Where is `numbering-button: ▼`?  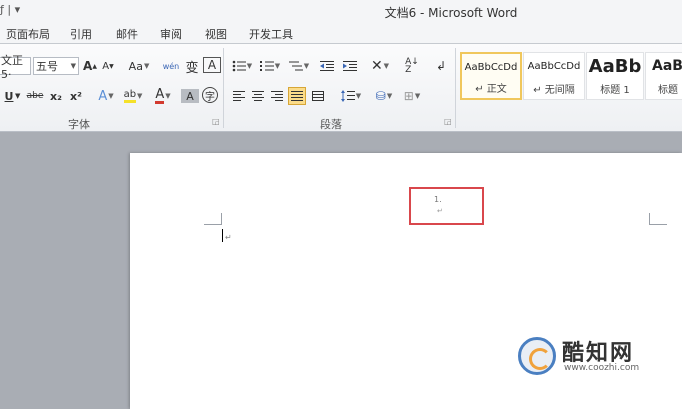
numbering-button: ▼ is located at coordinates (270, 66).